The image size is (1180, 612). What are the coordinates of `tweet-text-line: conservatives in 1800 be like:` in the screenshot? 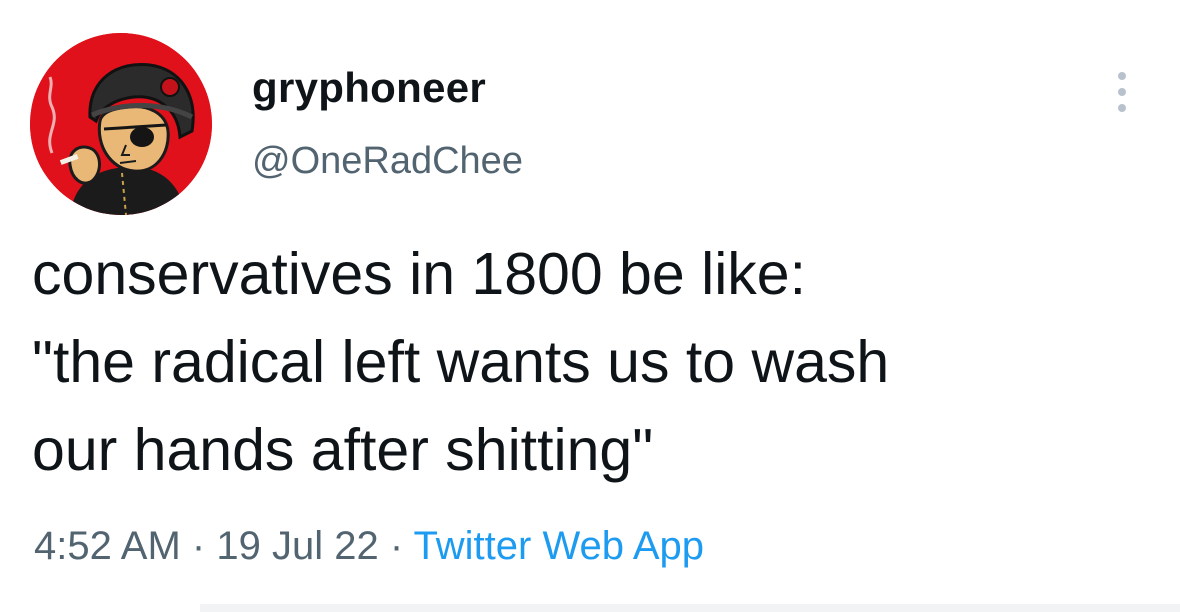 It's located at (419, 274).